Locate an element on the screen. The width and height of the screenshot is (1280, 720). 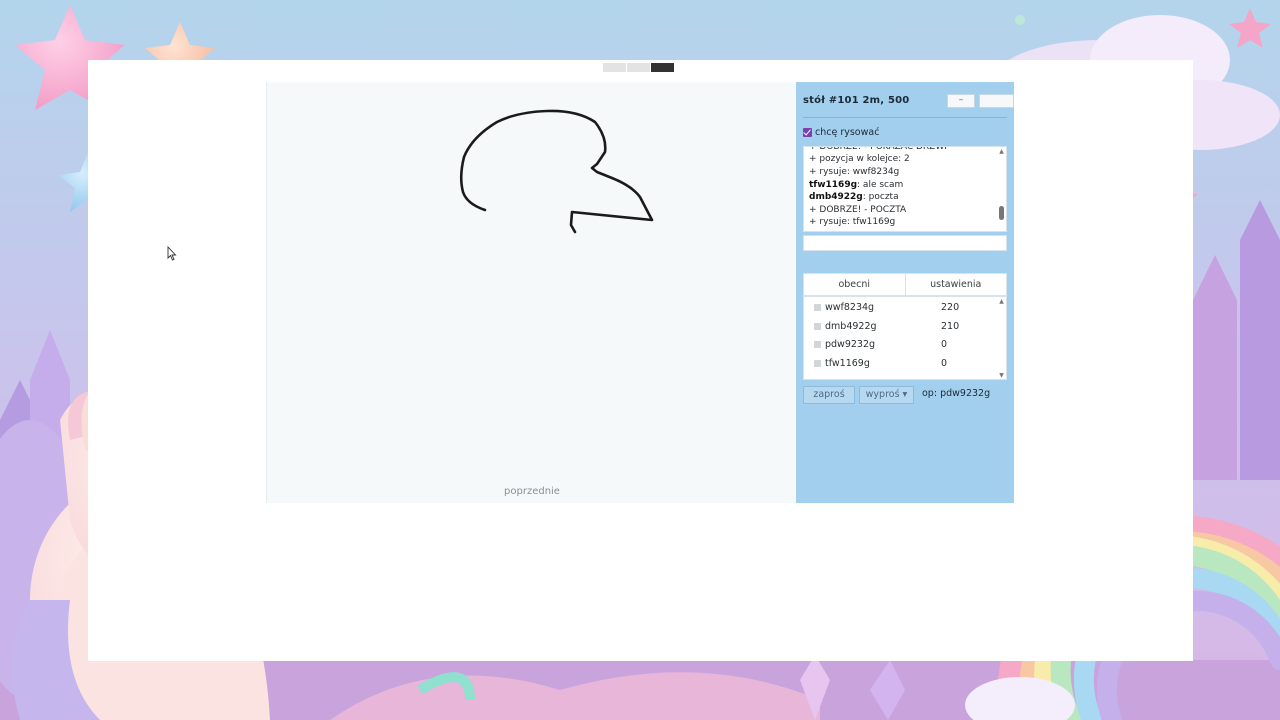
invite-button: zaproś is located at coordinates (829, 395).